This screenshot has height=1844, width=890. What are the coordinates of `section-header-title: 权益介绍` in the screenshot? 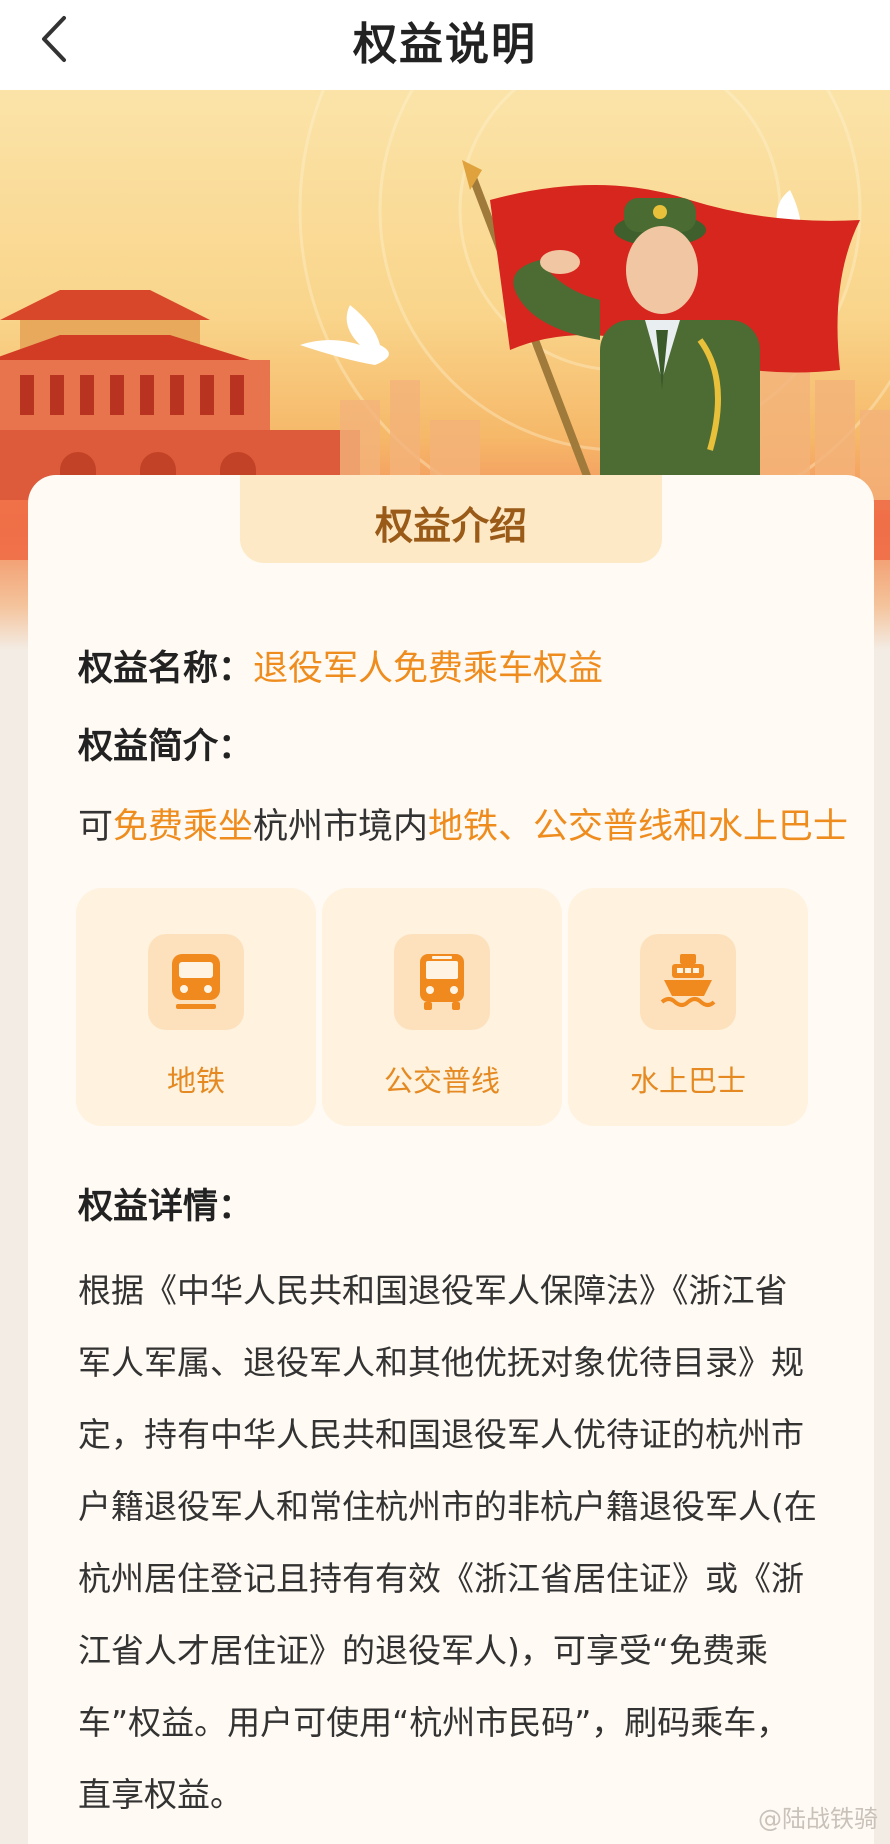 It's located at (450, 526).